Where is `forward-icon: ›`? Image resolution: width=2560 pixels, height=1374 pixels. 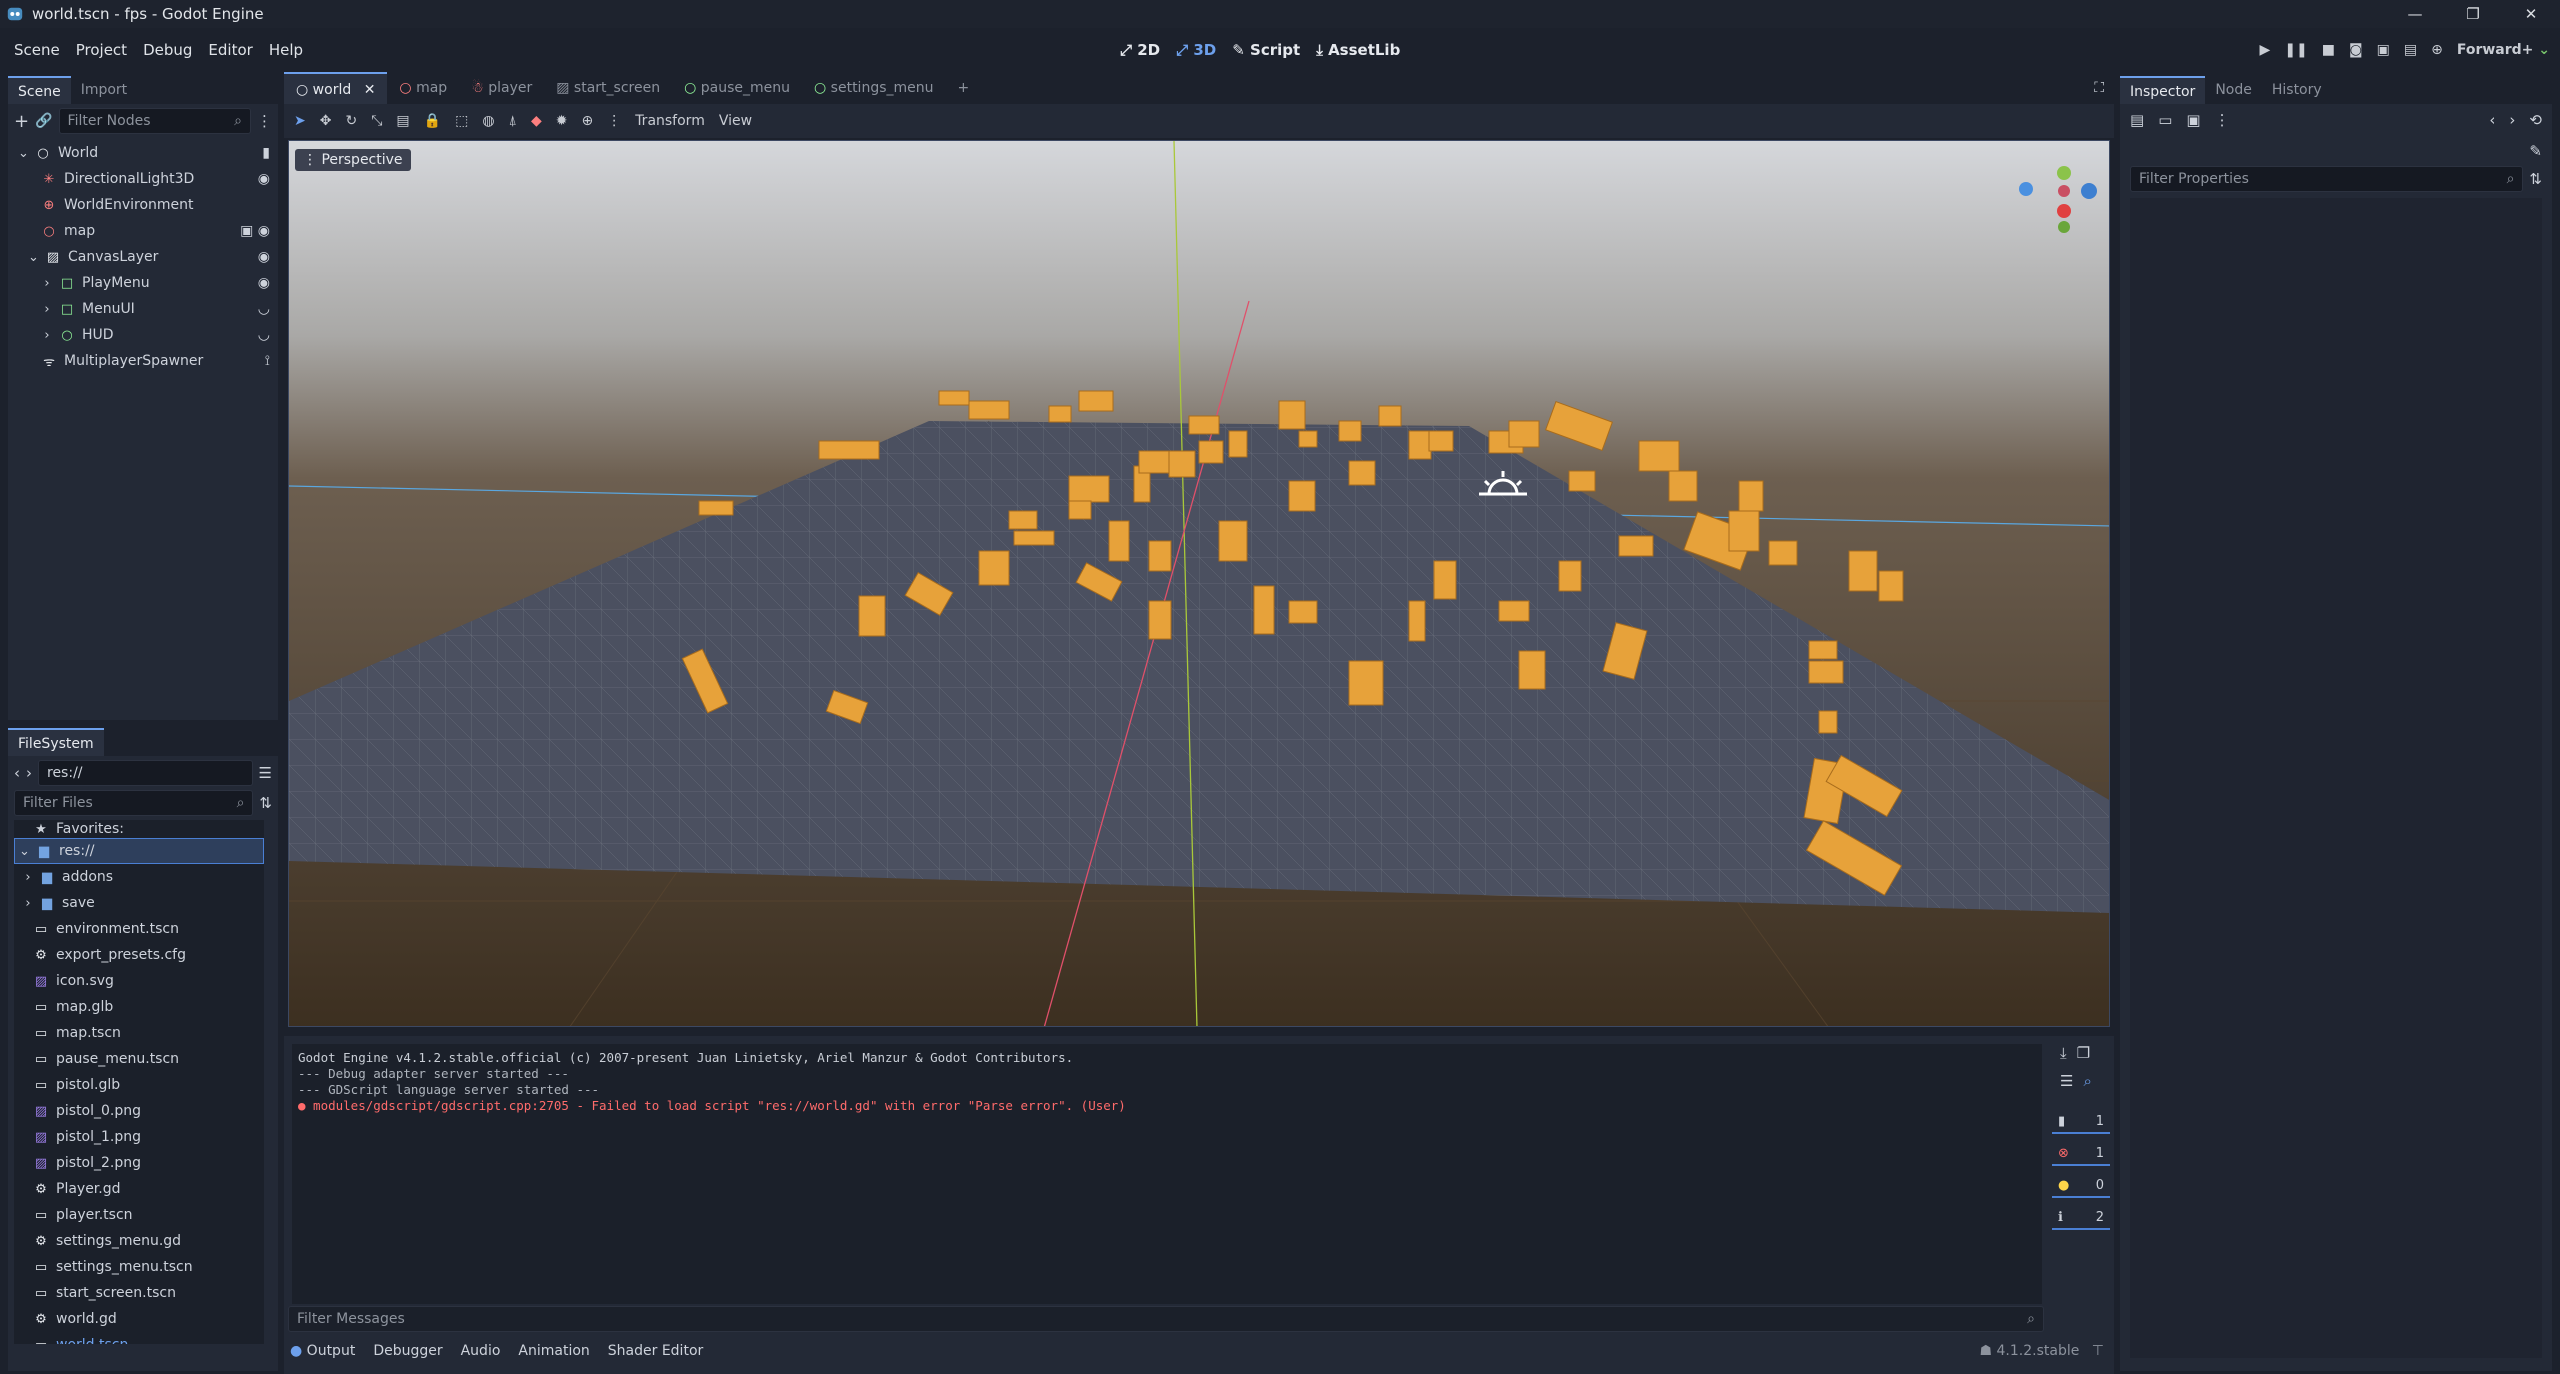
forward-icon: › is located at coordinates (29, 773).